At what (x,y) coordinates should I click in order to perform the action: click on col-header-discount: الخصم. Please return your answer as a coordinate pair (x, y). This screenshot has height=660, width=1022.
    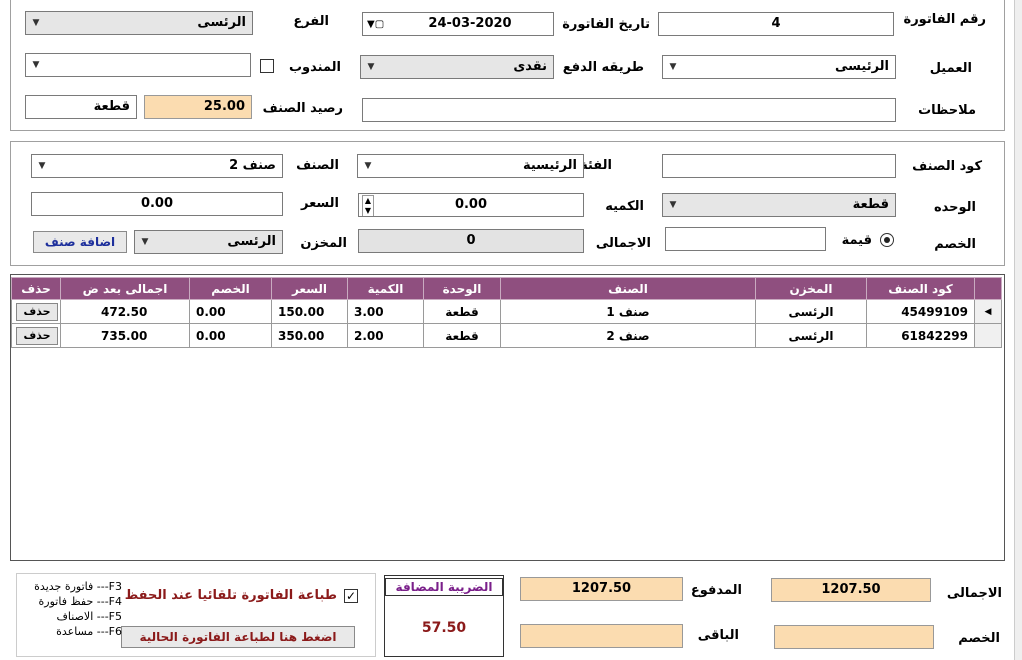
    Looking at the image, I should click on (230, 288).